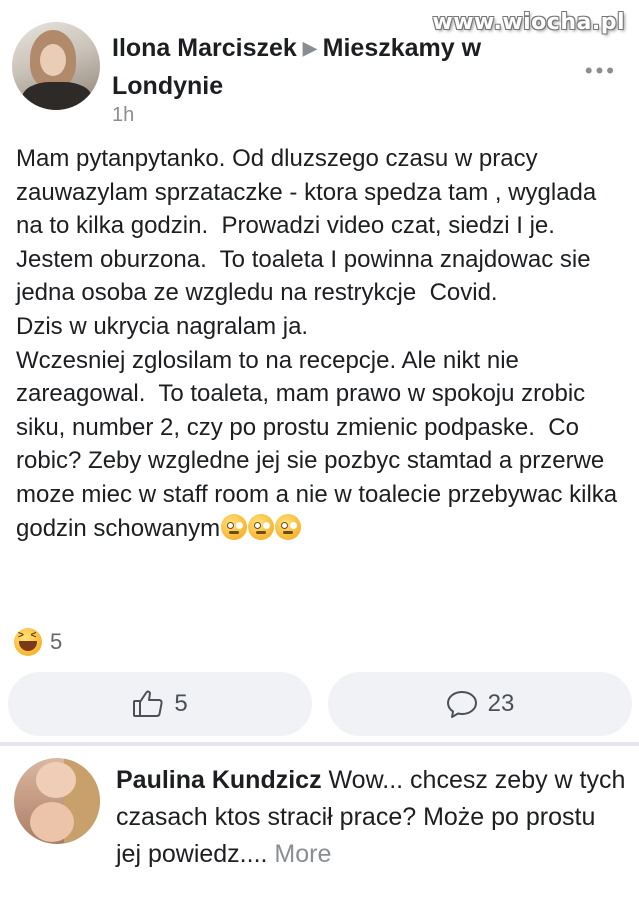 The image size is (639, 900). Describe the element at coordinates (181, 703) in the screenshot. I see `like-count: 5` at that location.